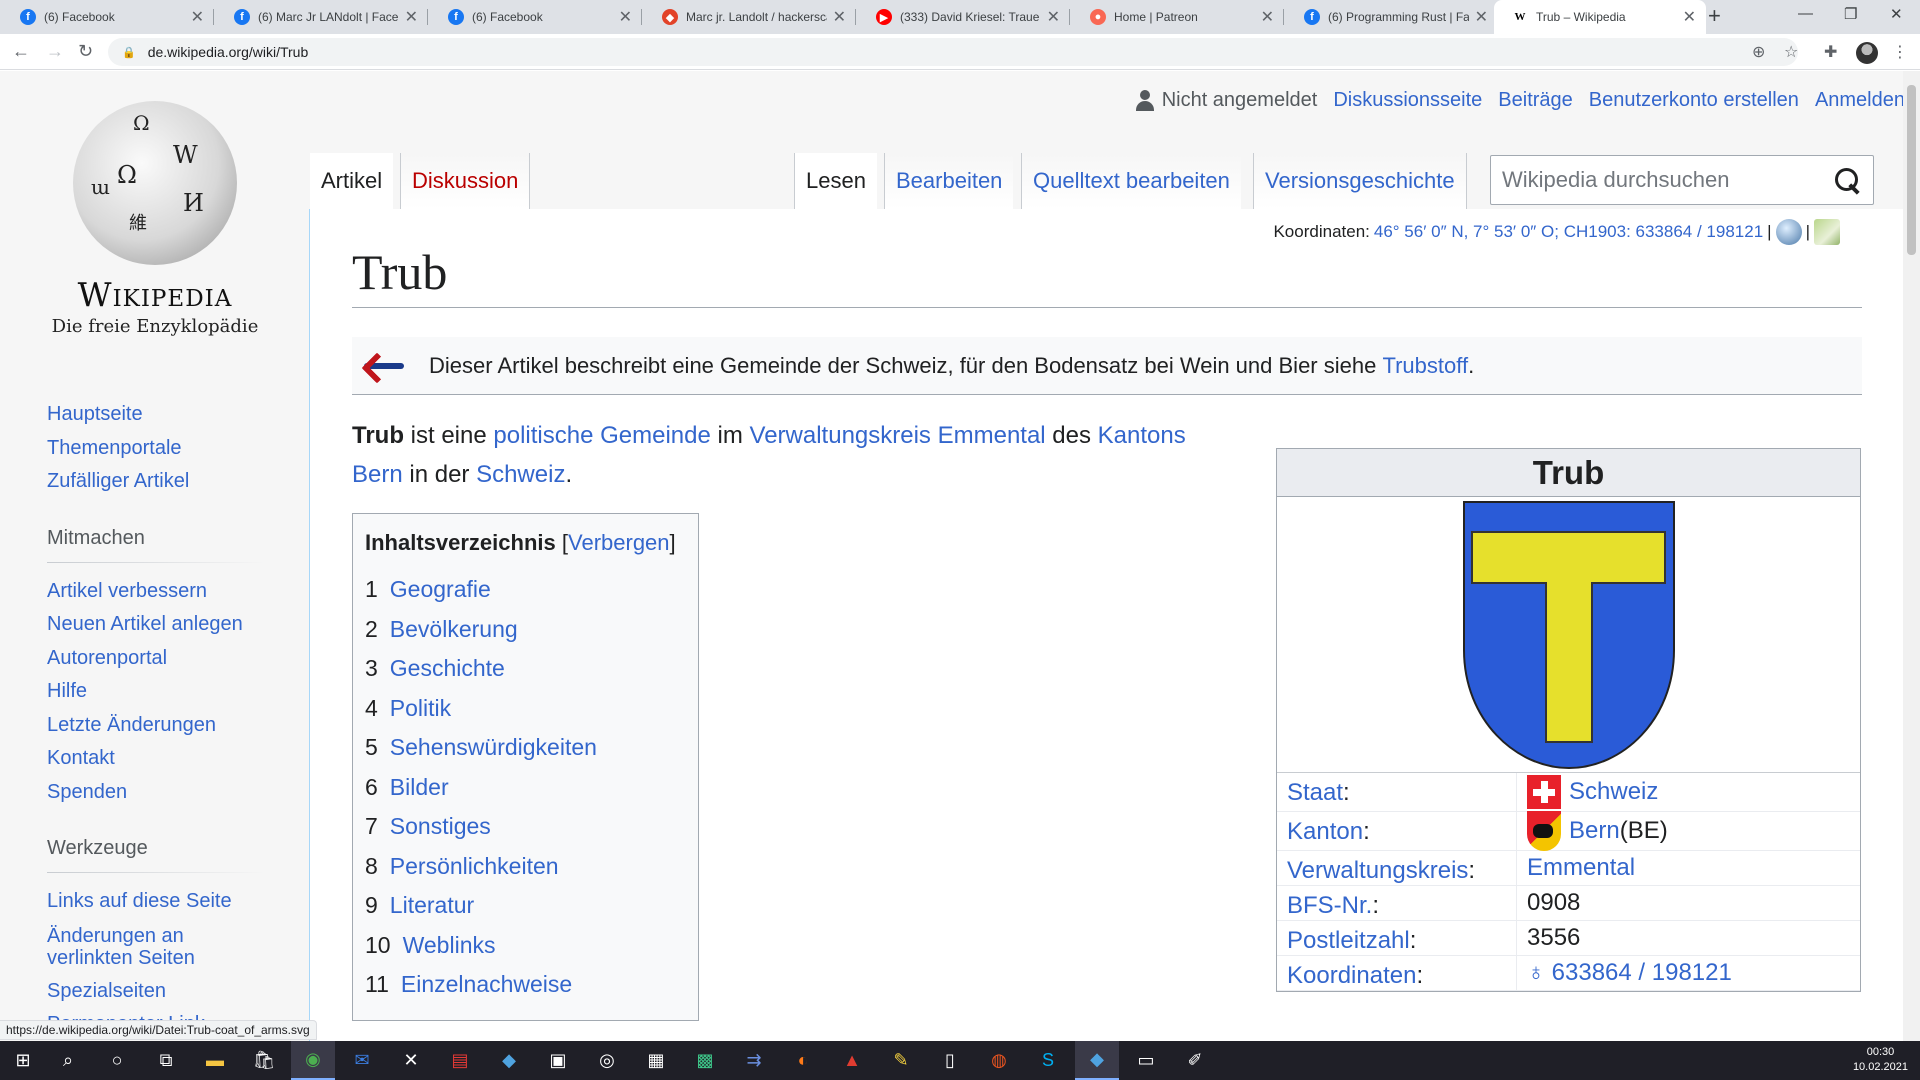  Describe the element at coordinates (432, 906) in the screenshot. I see `toc-link: Literatur` at that location.